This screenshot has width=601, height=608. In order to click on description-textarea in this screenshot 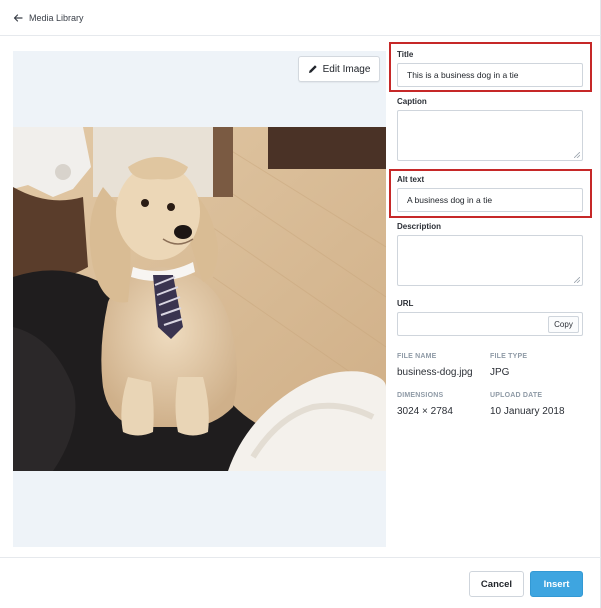, I will do `click(490, 260)`.